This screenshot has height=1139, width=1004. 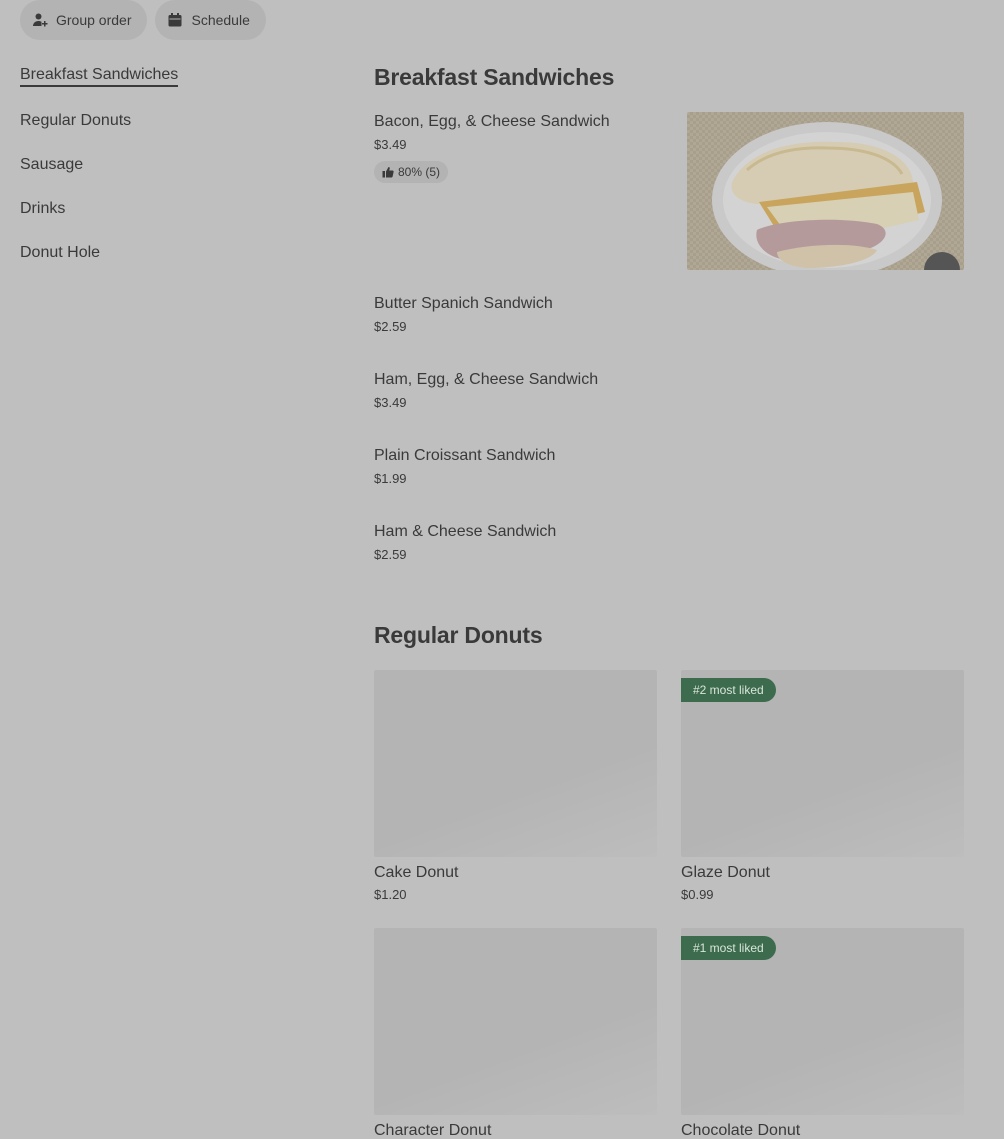 What do you see at coordinates (170, 262) in the screenshot?
I see `nav-item-donut-hole: Donut Hole` at bounding box center [170, 262].